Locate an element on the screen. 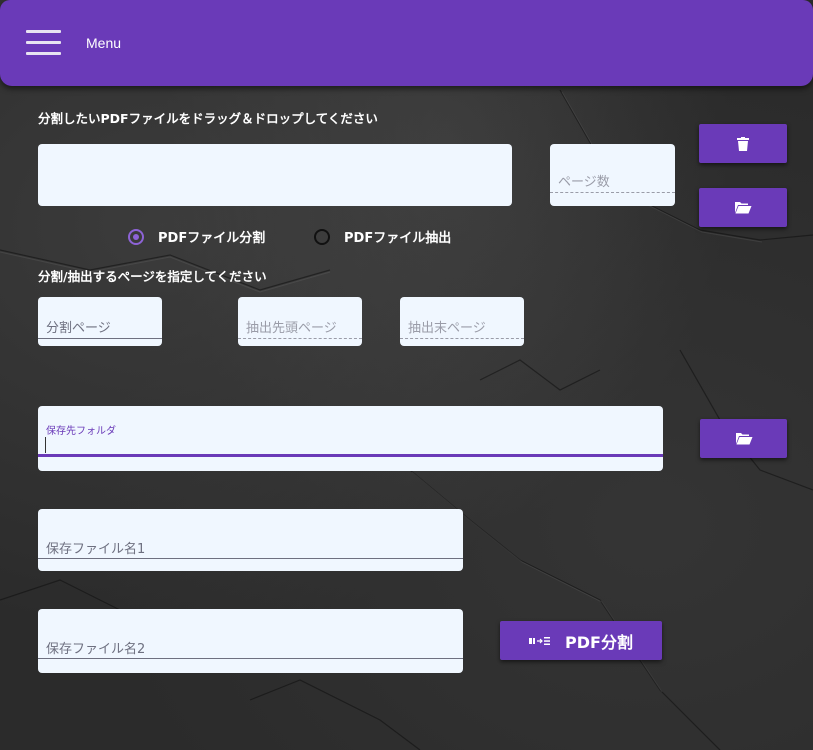 The width and height of the screenshot is (813, 750). trash-icon is located at coordinates (743, 143).